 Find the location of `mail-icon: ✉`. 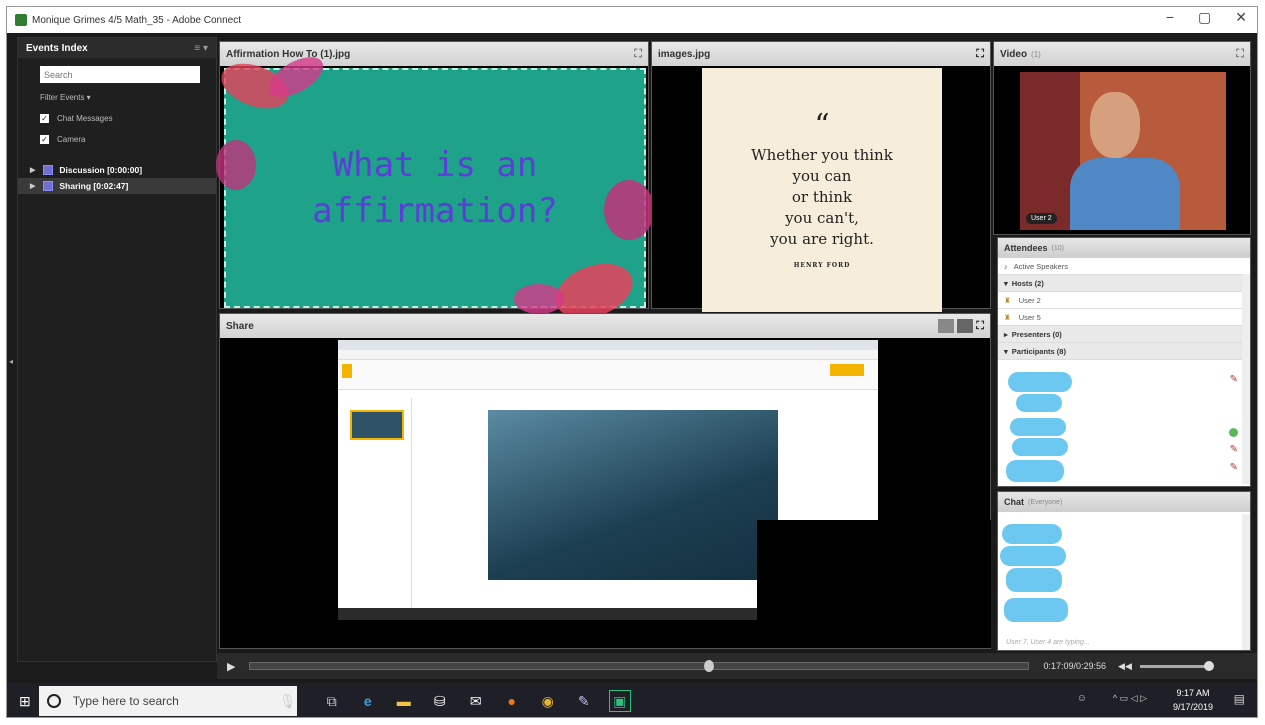

mail-icon: ✉ is located at coordinates (476, 701).